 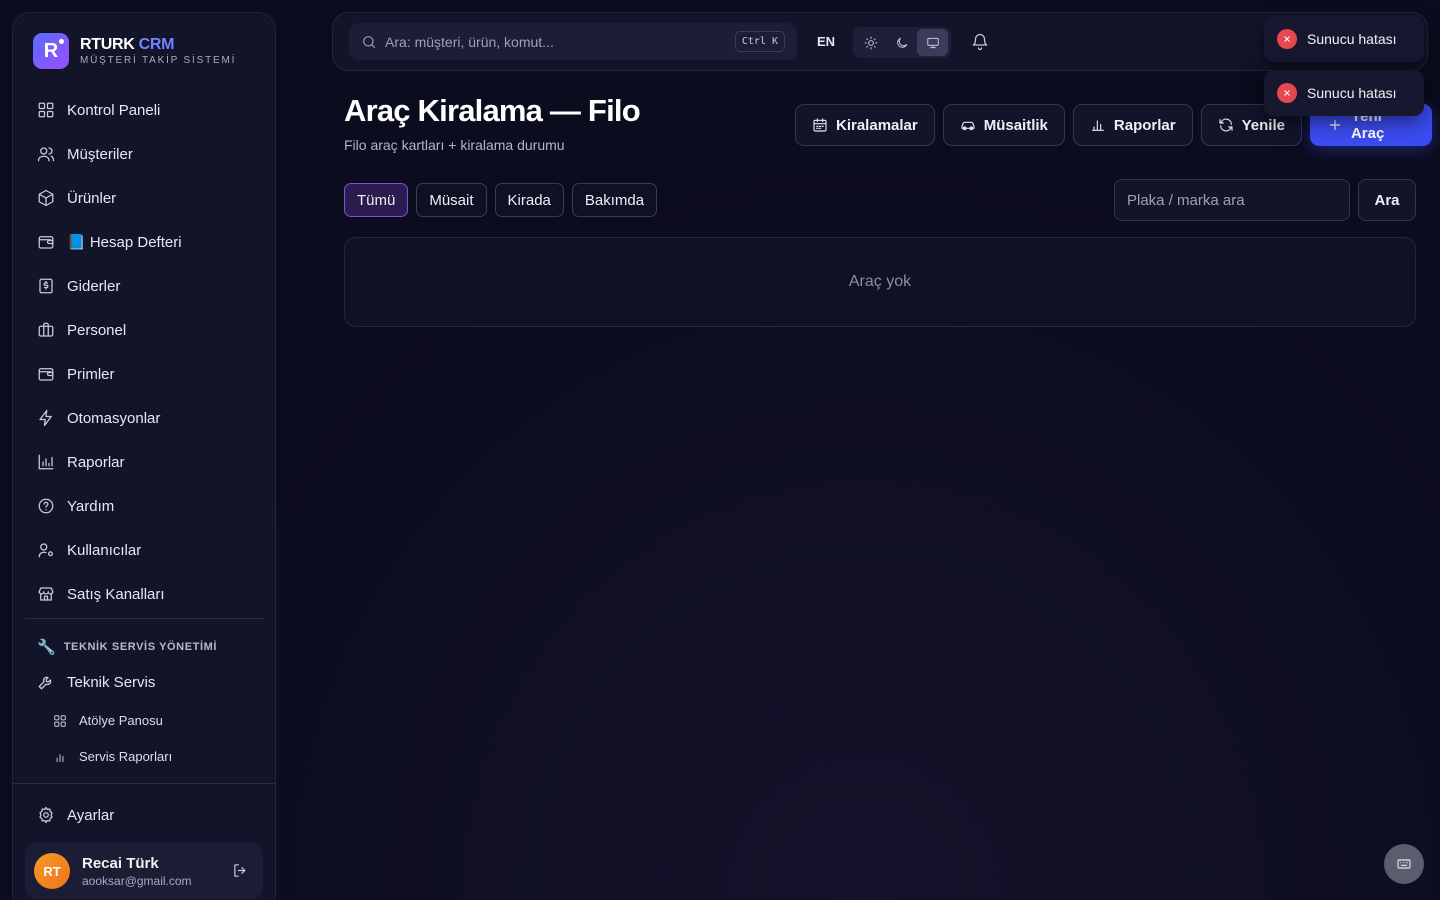 I want to click on monitor-icon, so click(x=933, y=43).